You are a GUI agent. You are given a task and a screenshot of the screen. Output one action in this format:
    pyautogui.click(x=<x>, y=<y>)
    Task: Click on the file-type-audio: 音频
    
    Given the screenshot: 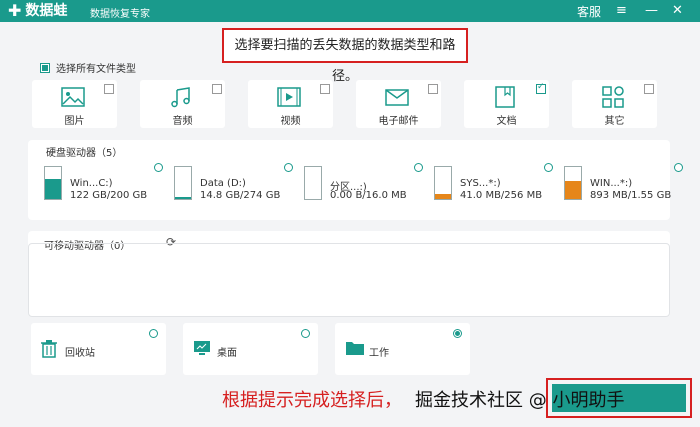 What is the action you would take?
    pyautogui.click(x=182, y=104)
    